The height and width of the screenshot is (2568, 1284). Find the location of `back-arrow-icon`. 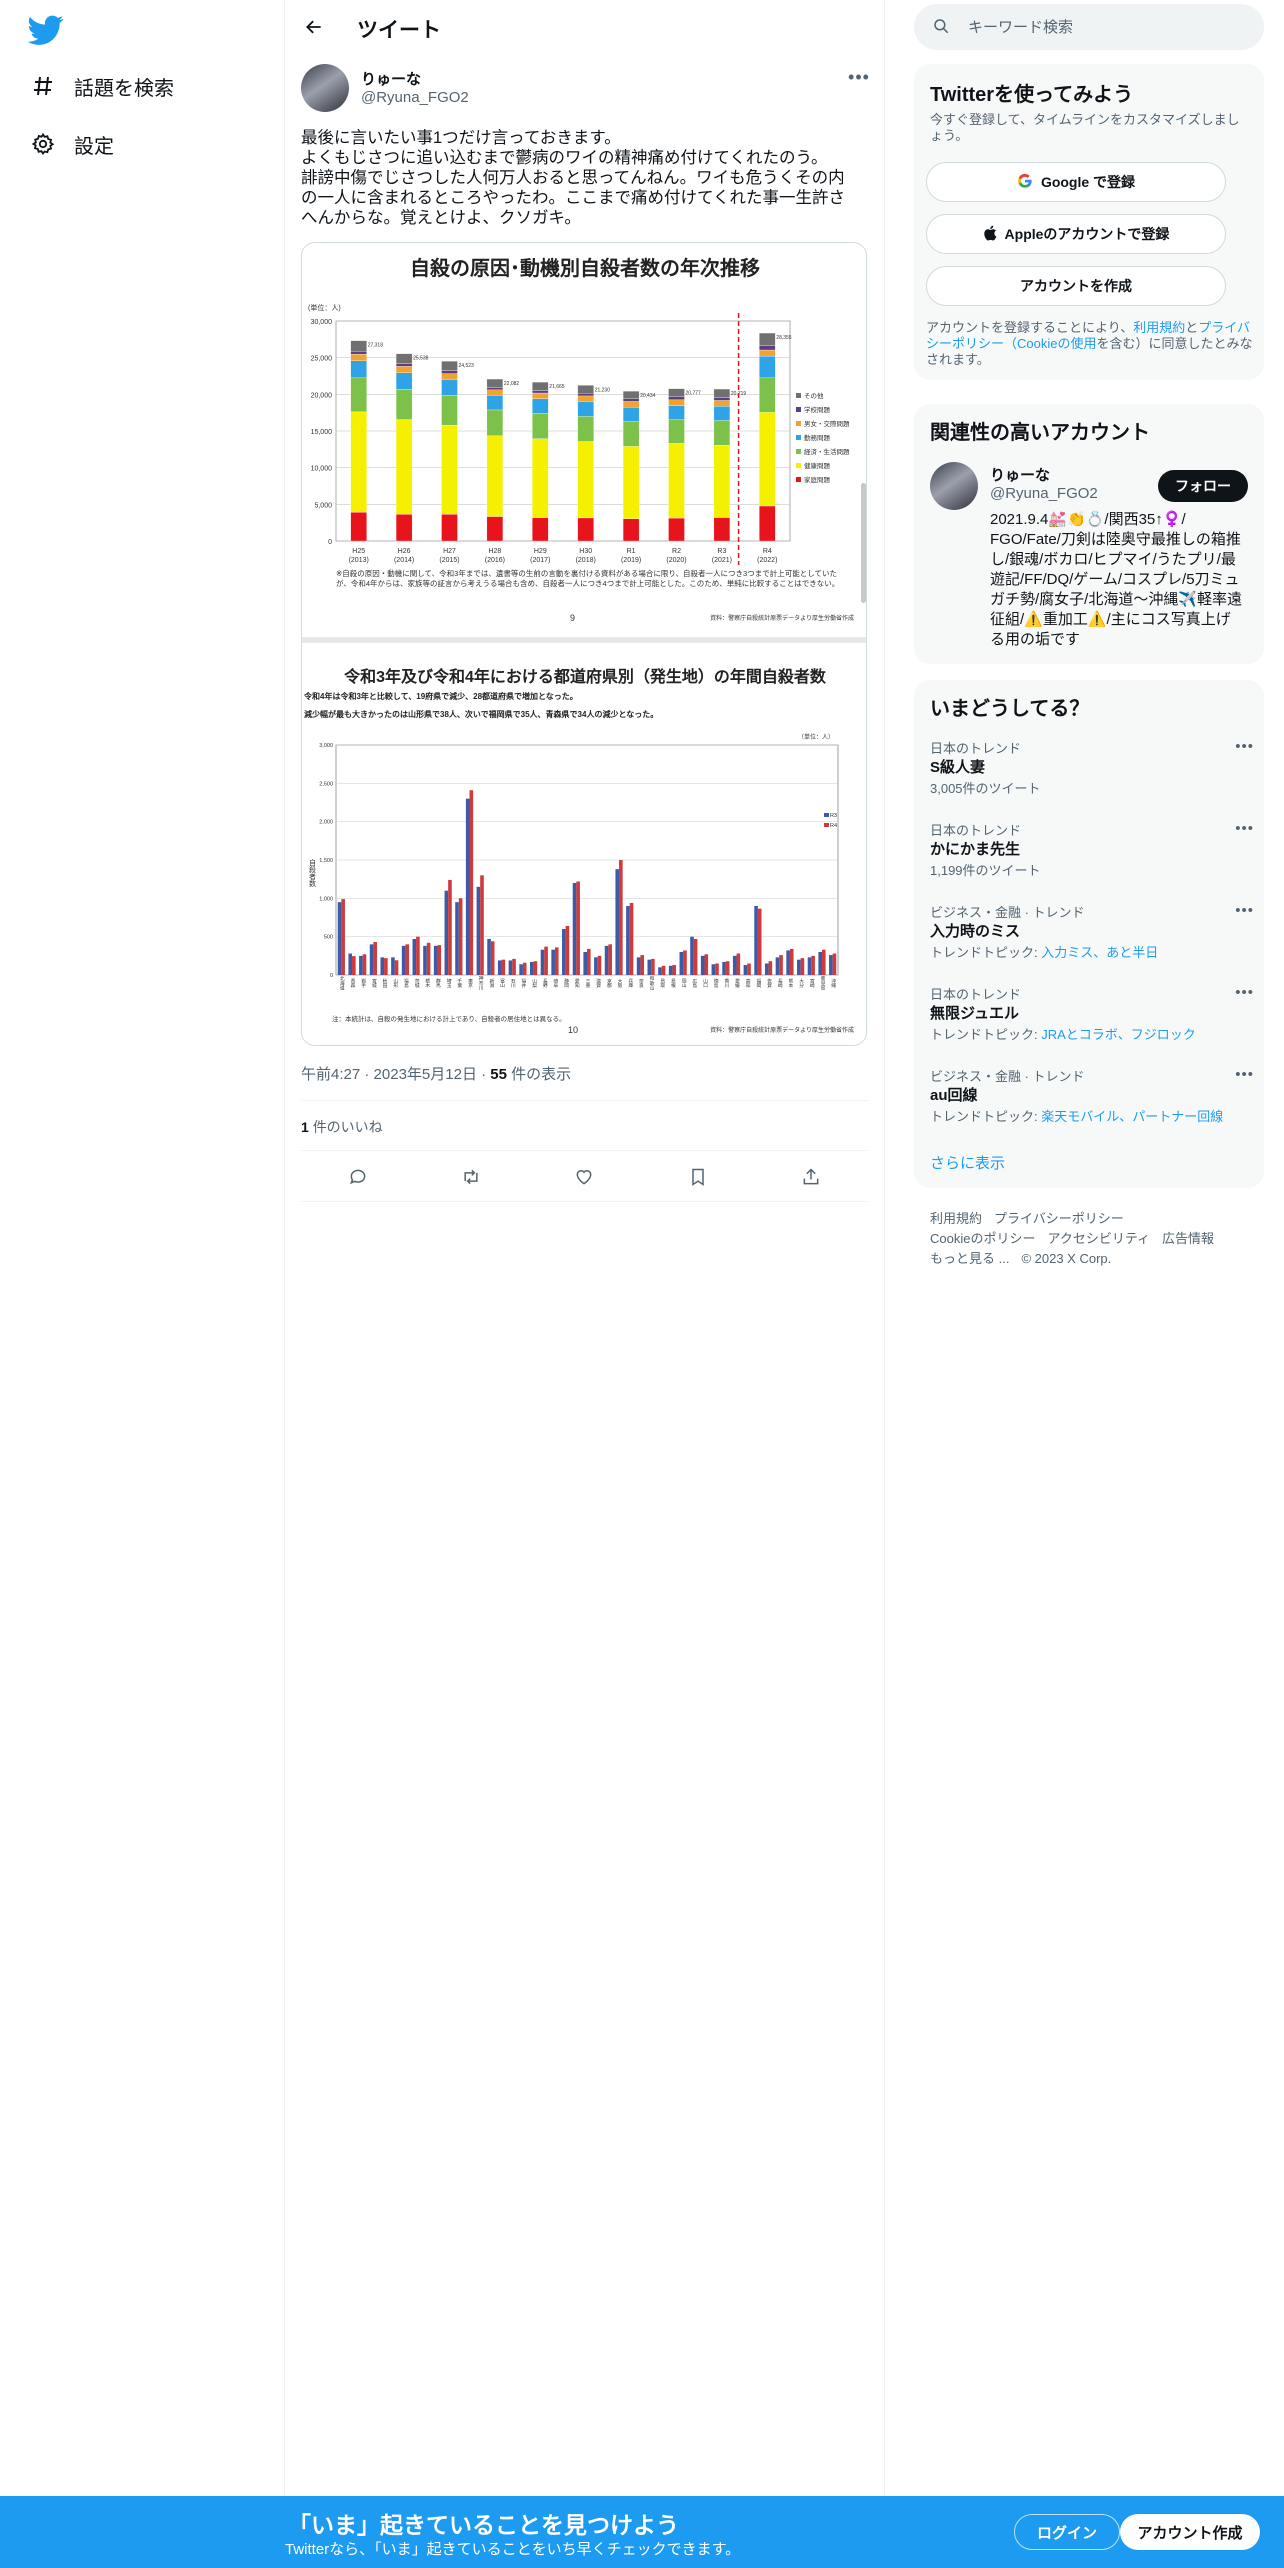

back-arrow-icon is located at coordinates (314, 27).